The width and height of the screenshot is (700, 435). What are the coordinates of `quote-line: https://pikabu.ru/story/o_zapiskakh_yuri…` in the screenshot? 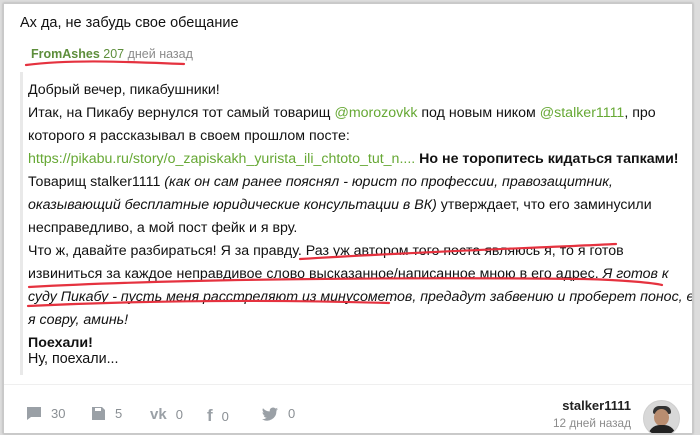 It's located at (353, 159).